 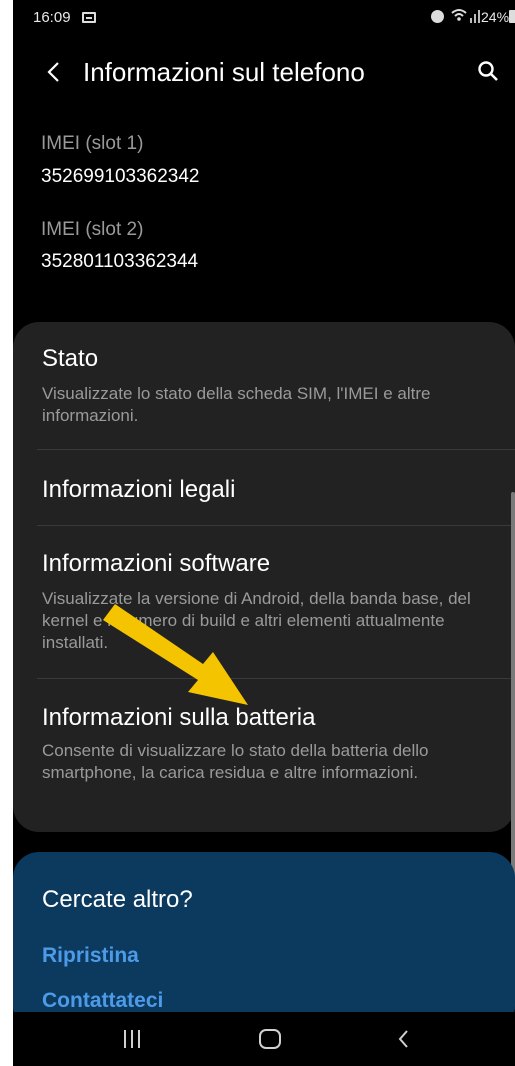 I want to click on alarm-icon, so click(x=437, y=16).